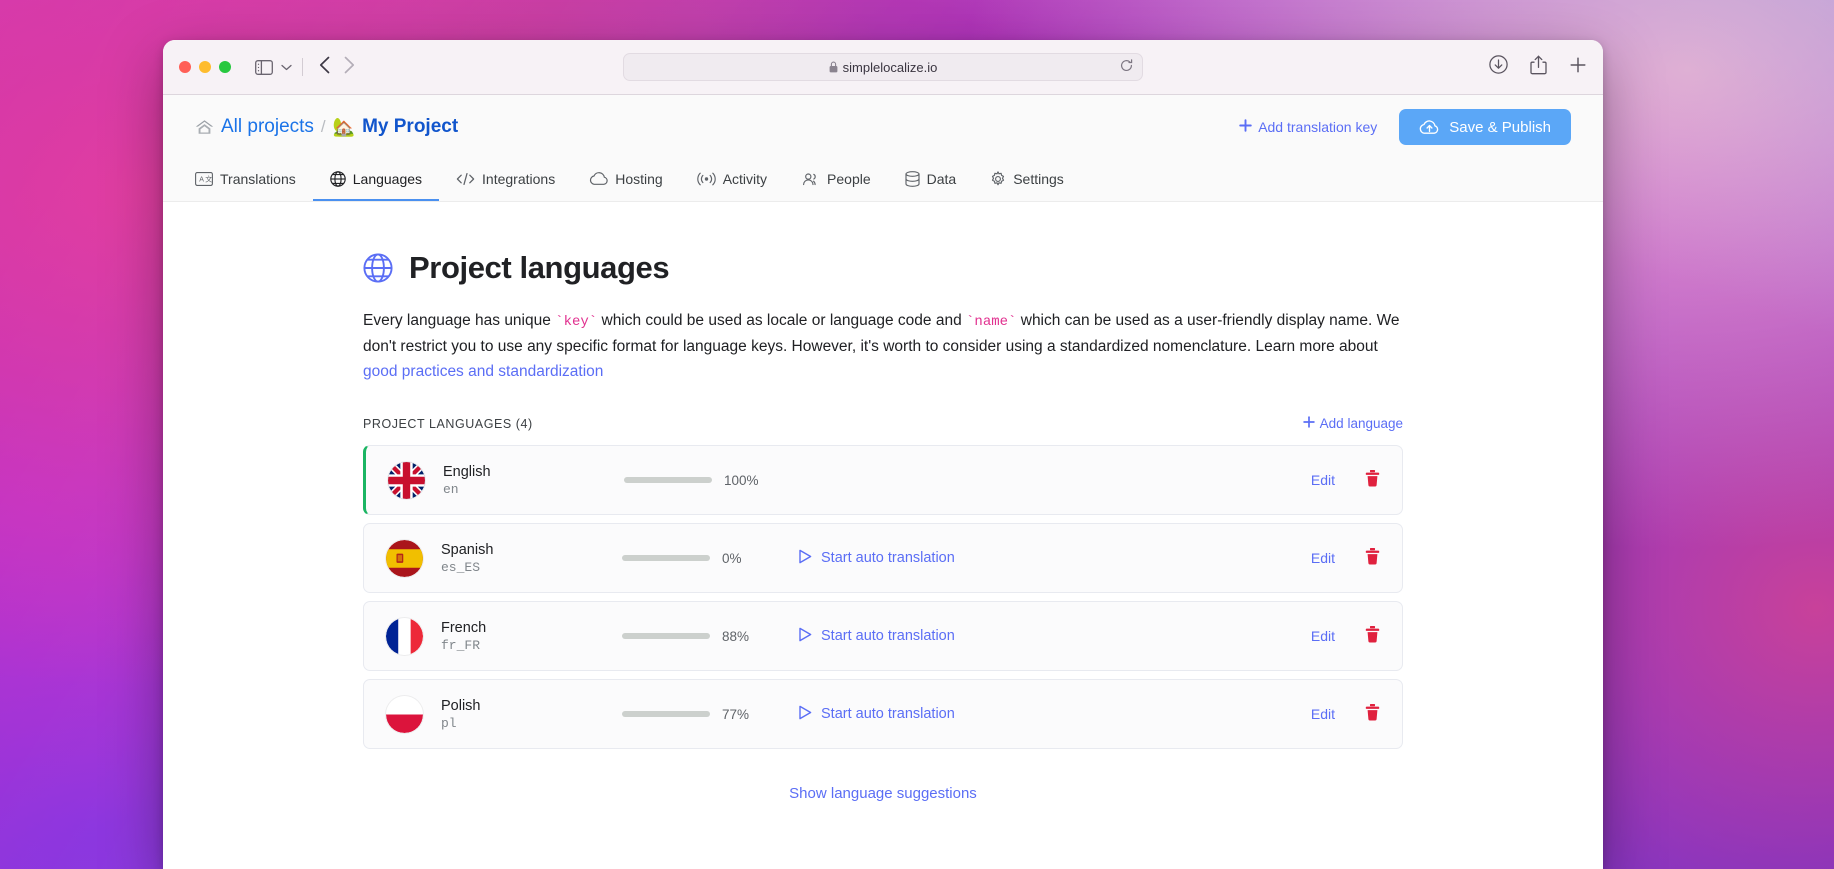 The image size is (1834, 869). Describe the element at coordinates (461, 645) in the screenshot. I see `language-code: fr_FR` at that location.